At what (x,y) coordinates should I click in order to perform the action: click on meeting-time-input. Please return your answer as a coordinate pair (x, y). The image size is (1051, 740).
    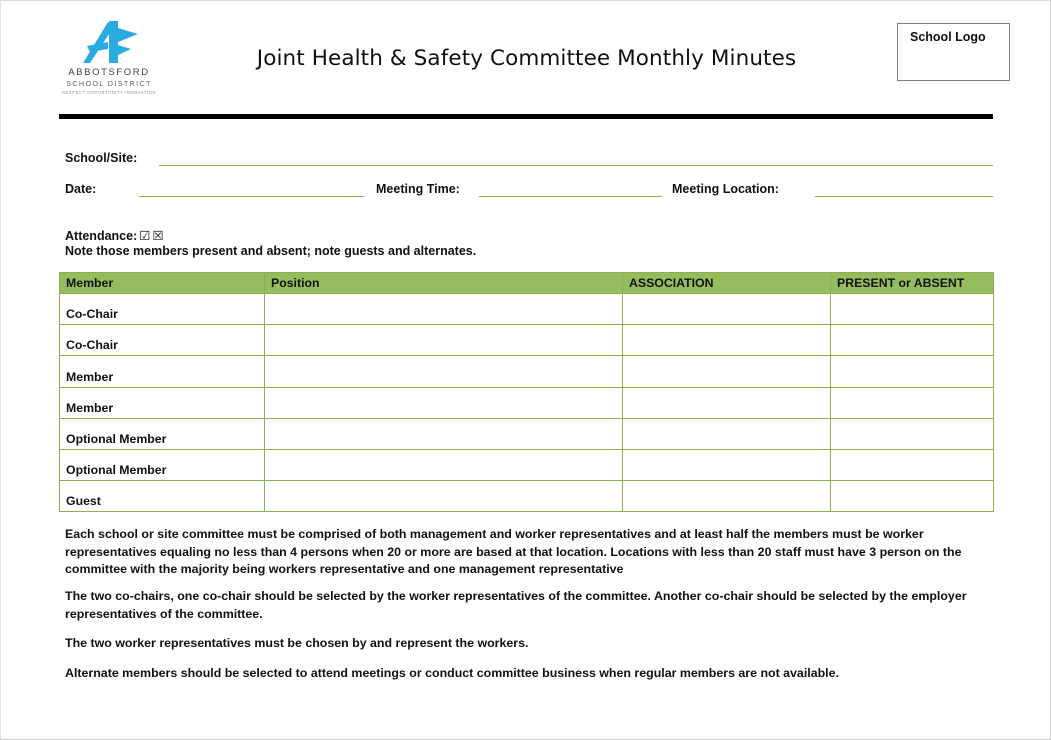
    Looking at the image, I should click on (570, 196).